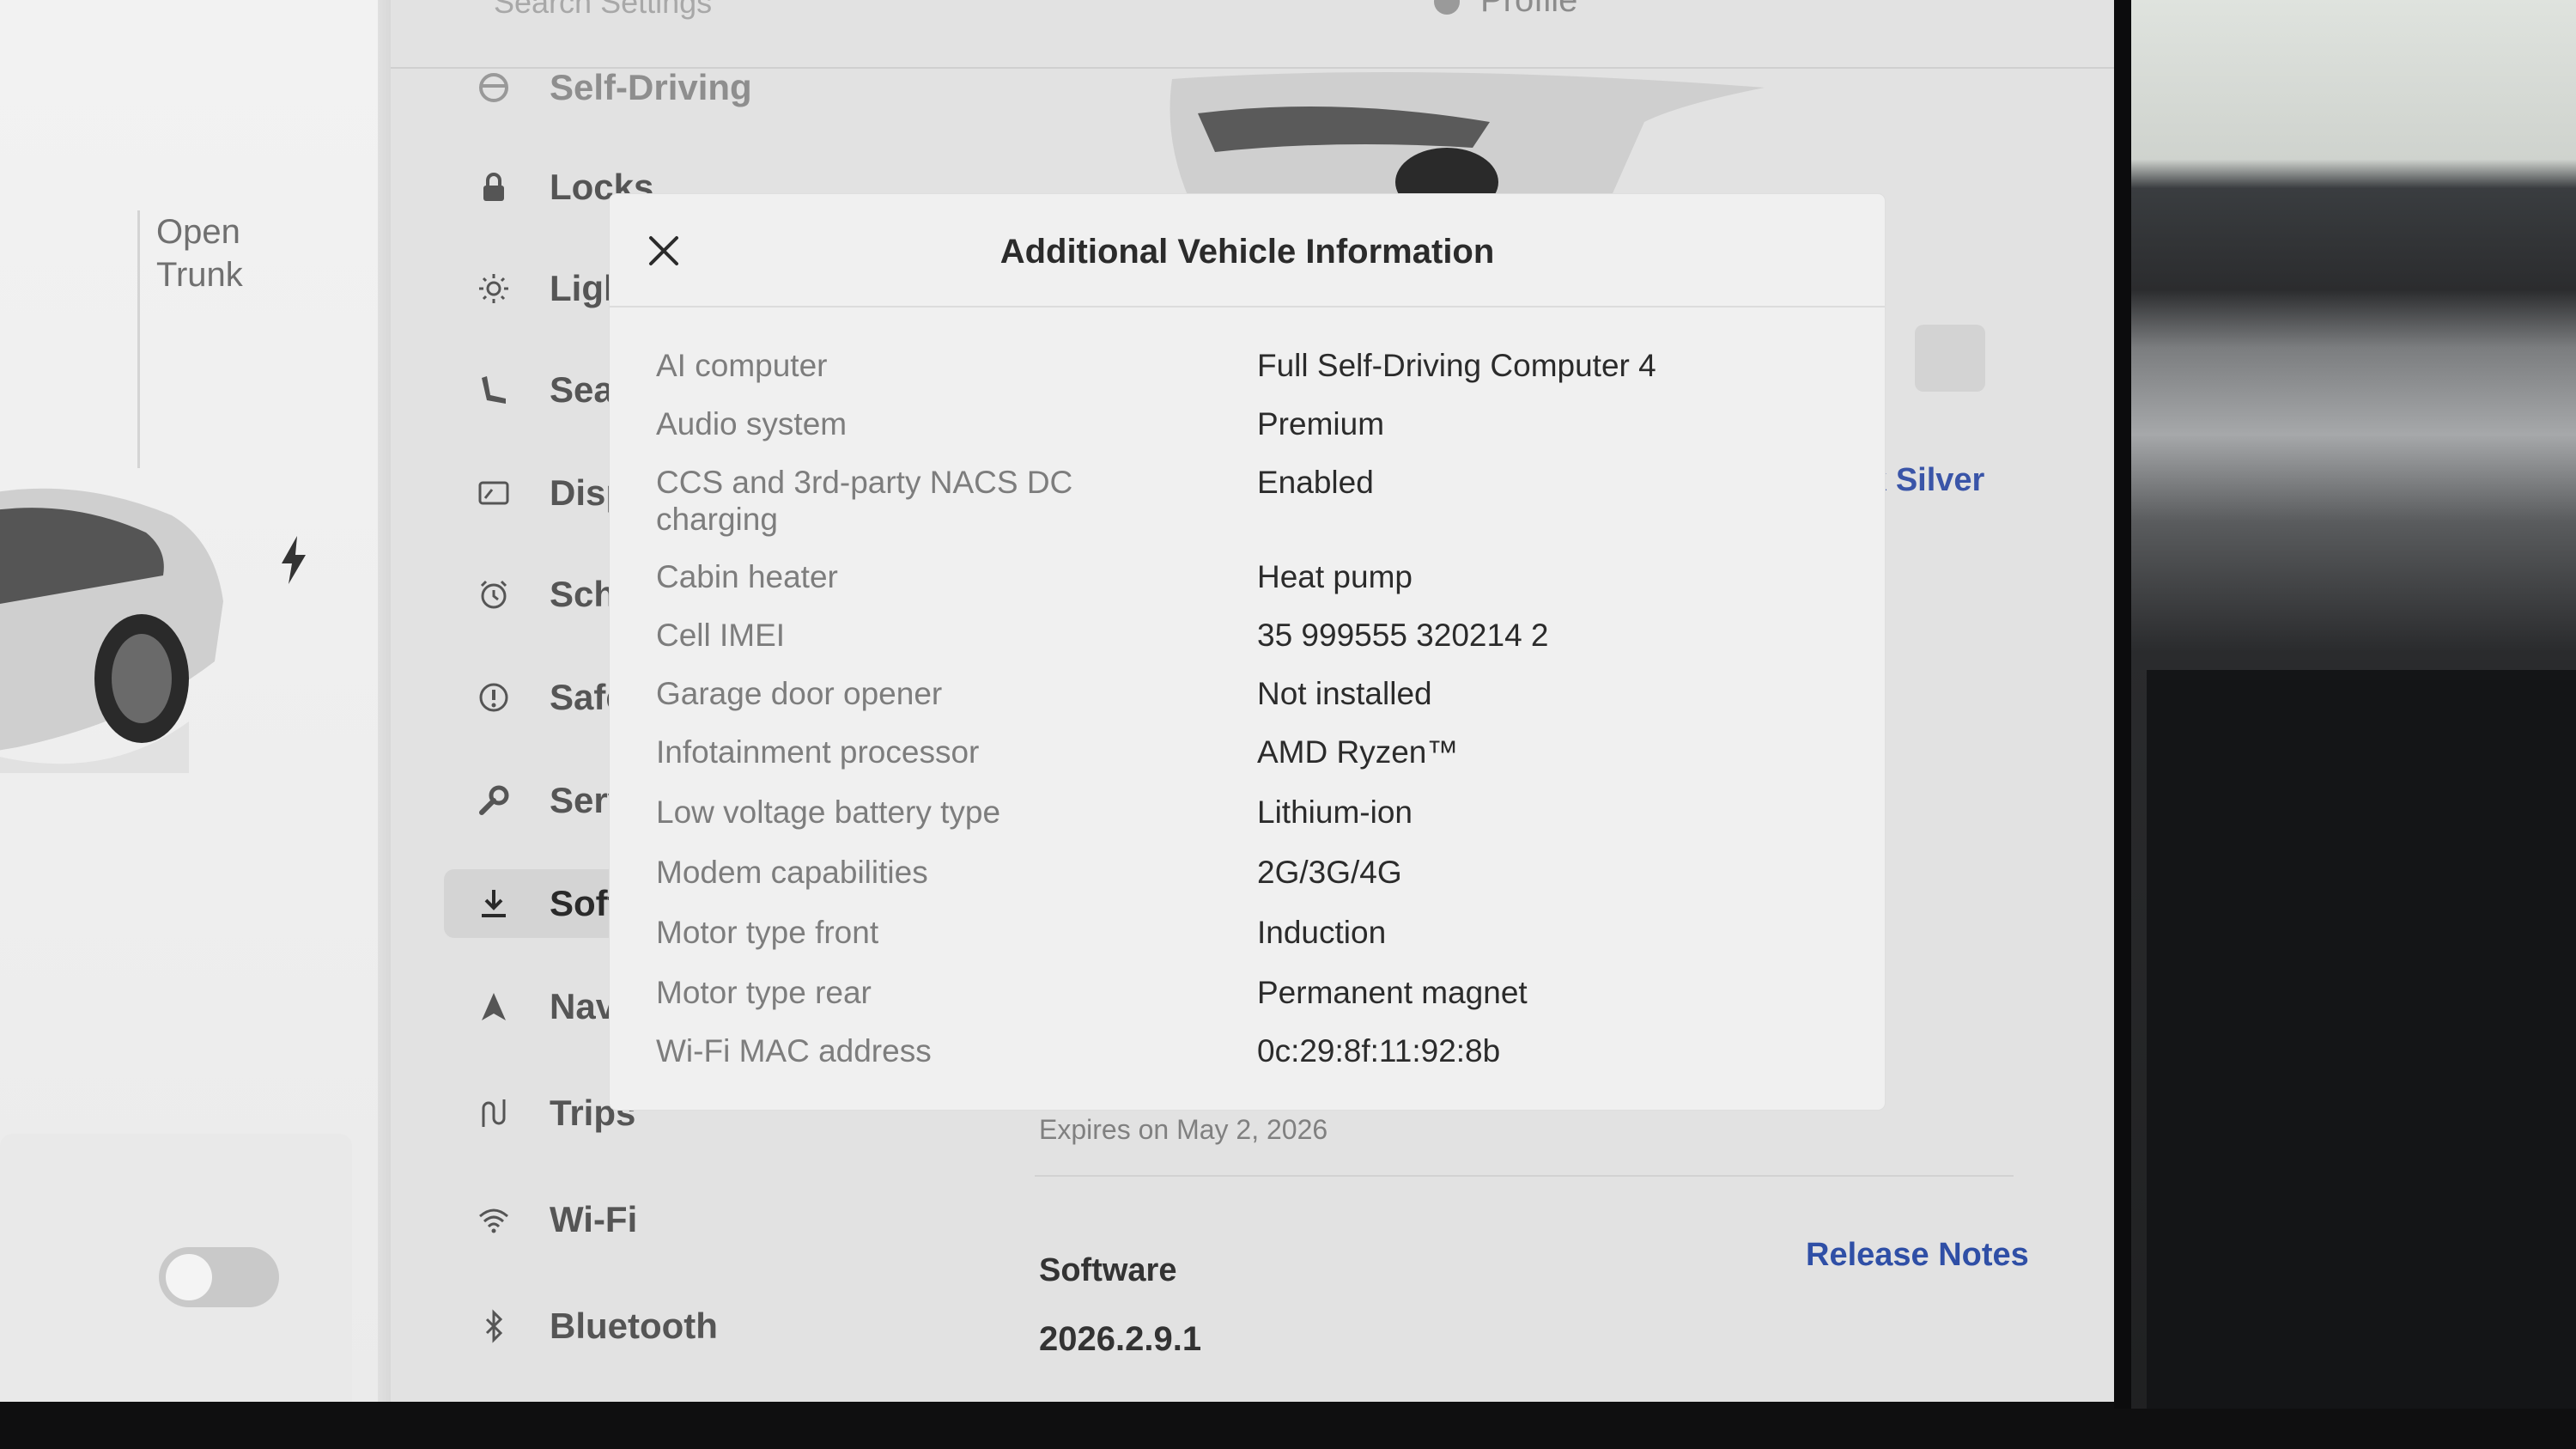 The width and height of the screenshot is (2576, 1449). I want to click on nav-item-wifi: Wi-Fi, so click(751, 1219).